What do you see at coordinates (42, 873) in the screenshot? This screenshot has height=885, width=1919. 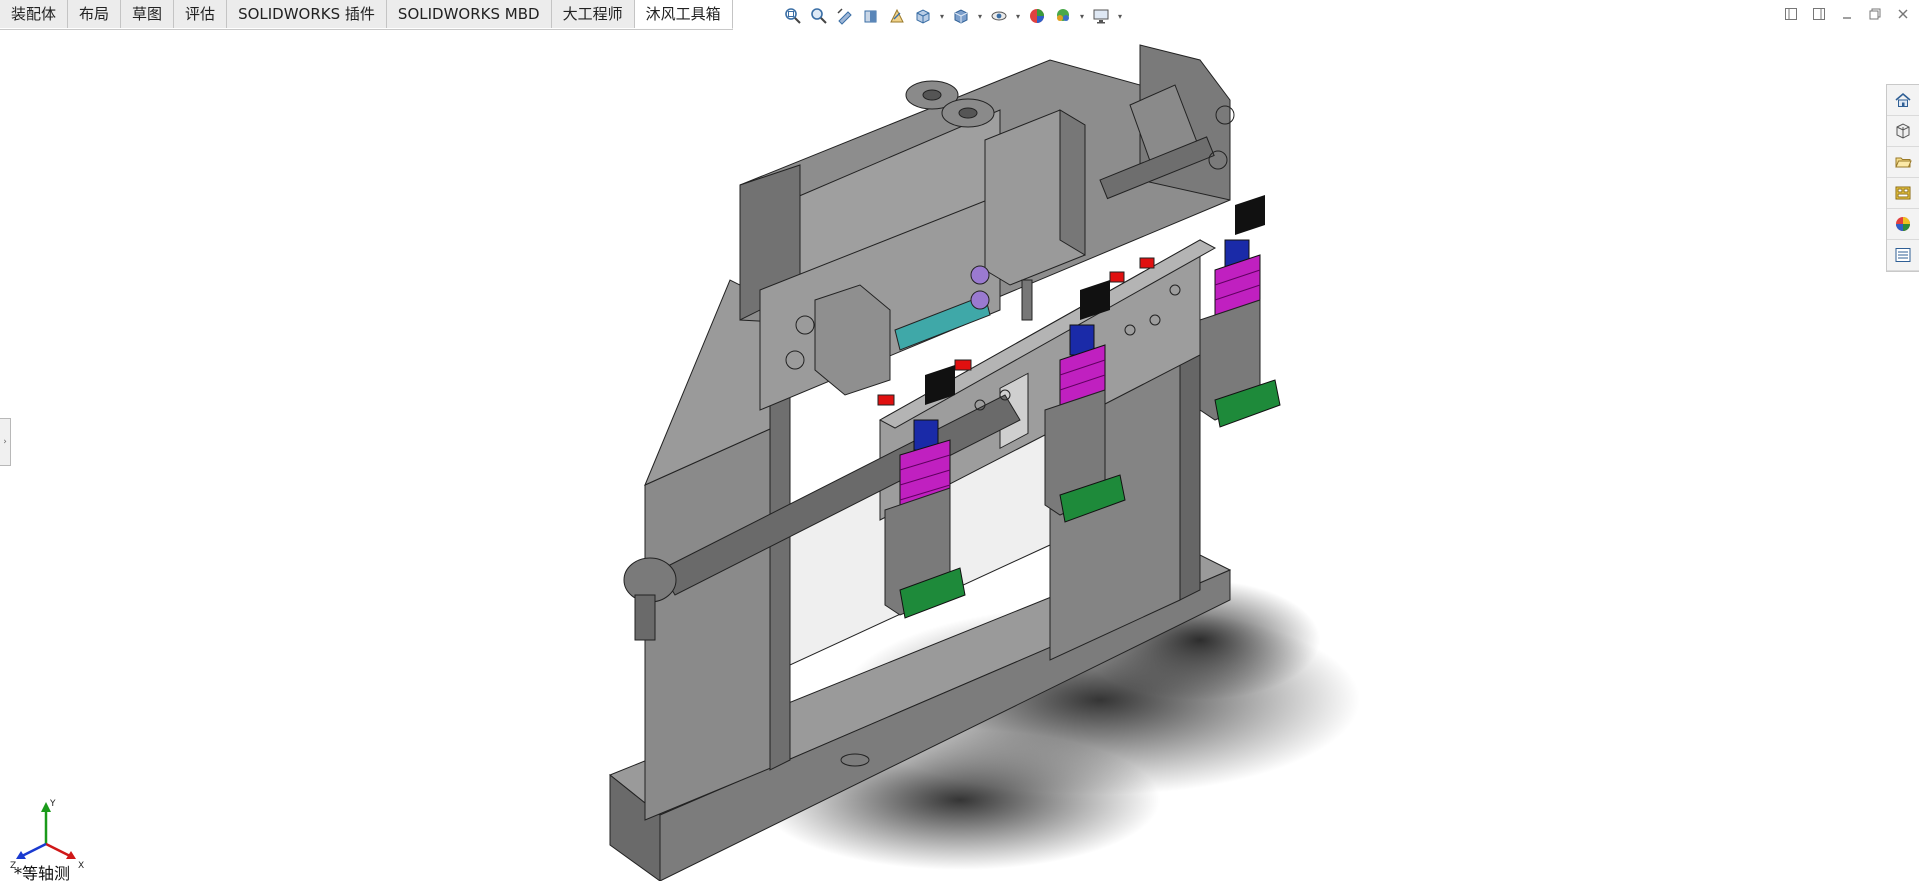 I see `view-orientation-label: *等轴测` at bounding box center [42, 873].